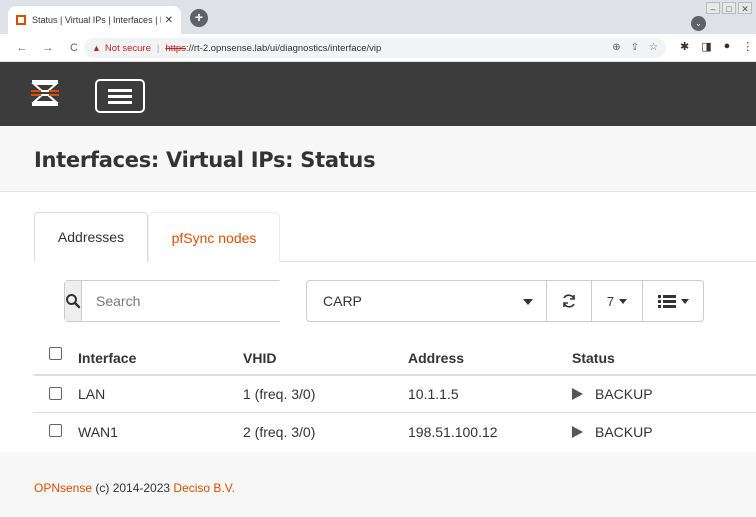 The image size is (756, 517). I want to click on opnsense-logo-icon, so click(45, 93).